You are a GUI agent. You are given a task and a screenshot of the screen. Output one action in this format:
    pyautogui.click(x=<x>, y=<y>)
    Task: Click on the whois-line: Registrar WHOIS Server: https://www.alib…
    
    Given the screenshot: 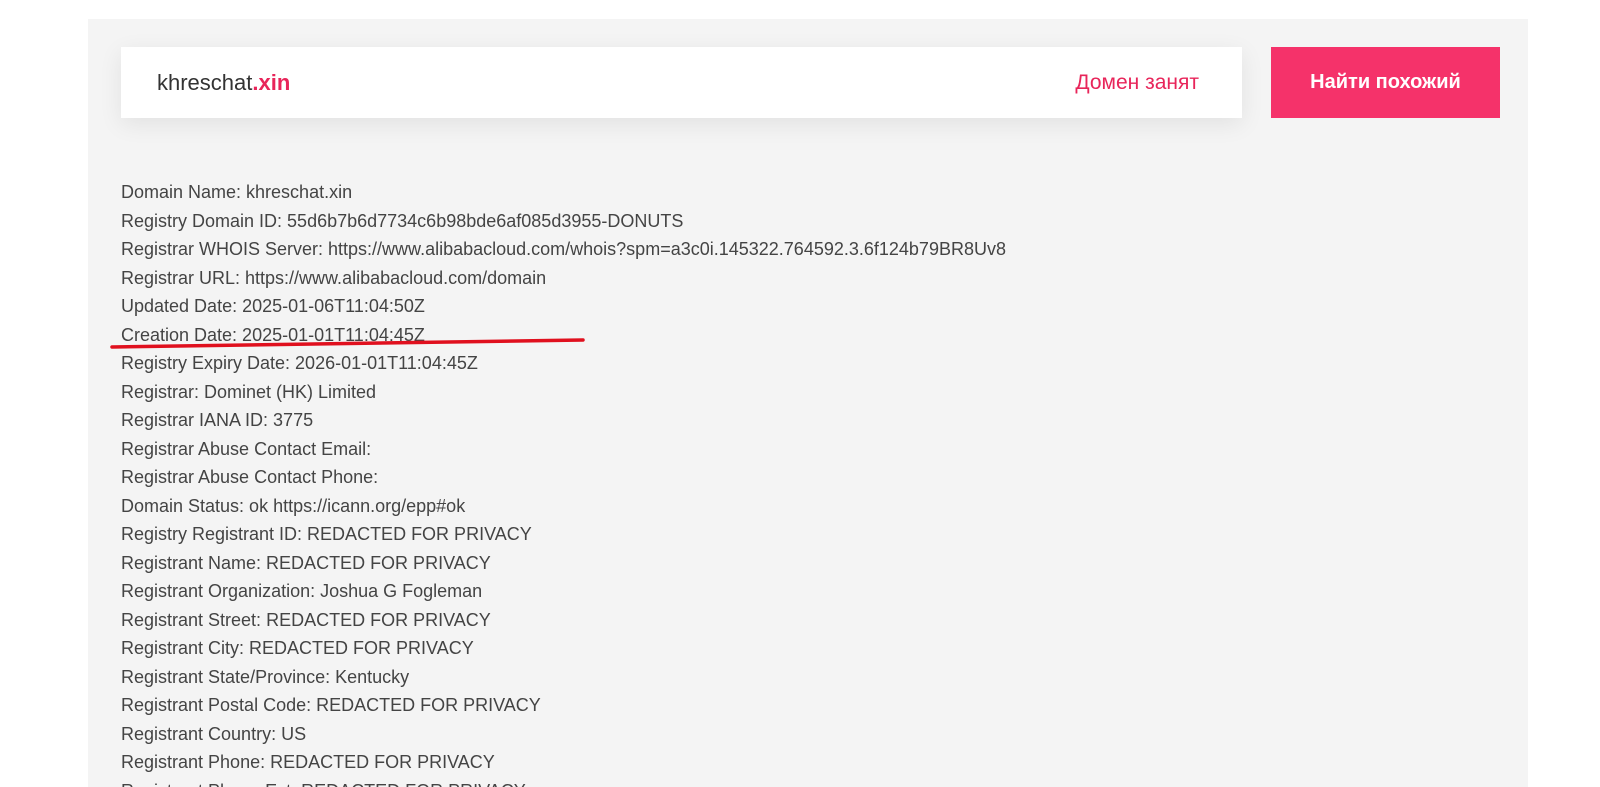 What is the action you would take?
    pyautogui.click(x=563, y=249)
    